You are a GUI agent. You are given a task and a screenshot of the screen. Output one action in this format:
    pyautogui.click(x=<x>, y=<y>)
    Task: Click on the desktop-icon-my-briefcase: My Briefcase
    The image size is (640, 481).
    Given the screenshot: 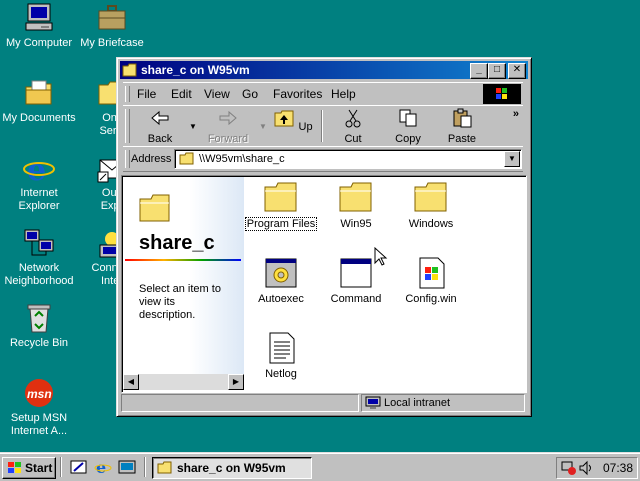 What is the action you would take?
    pyautogui.click(x=112, y=26)
    